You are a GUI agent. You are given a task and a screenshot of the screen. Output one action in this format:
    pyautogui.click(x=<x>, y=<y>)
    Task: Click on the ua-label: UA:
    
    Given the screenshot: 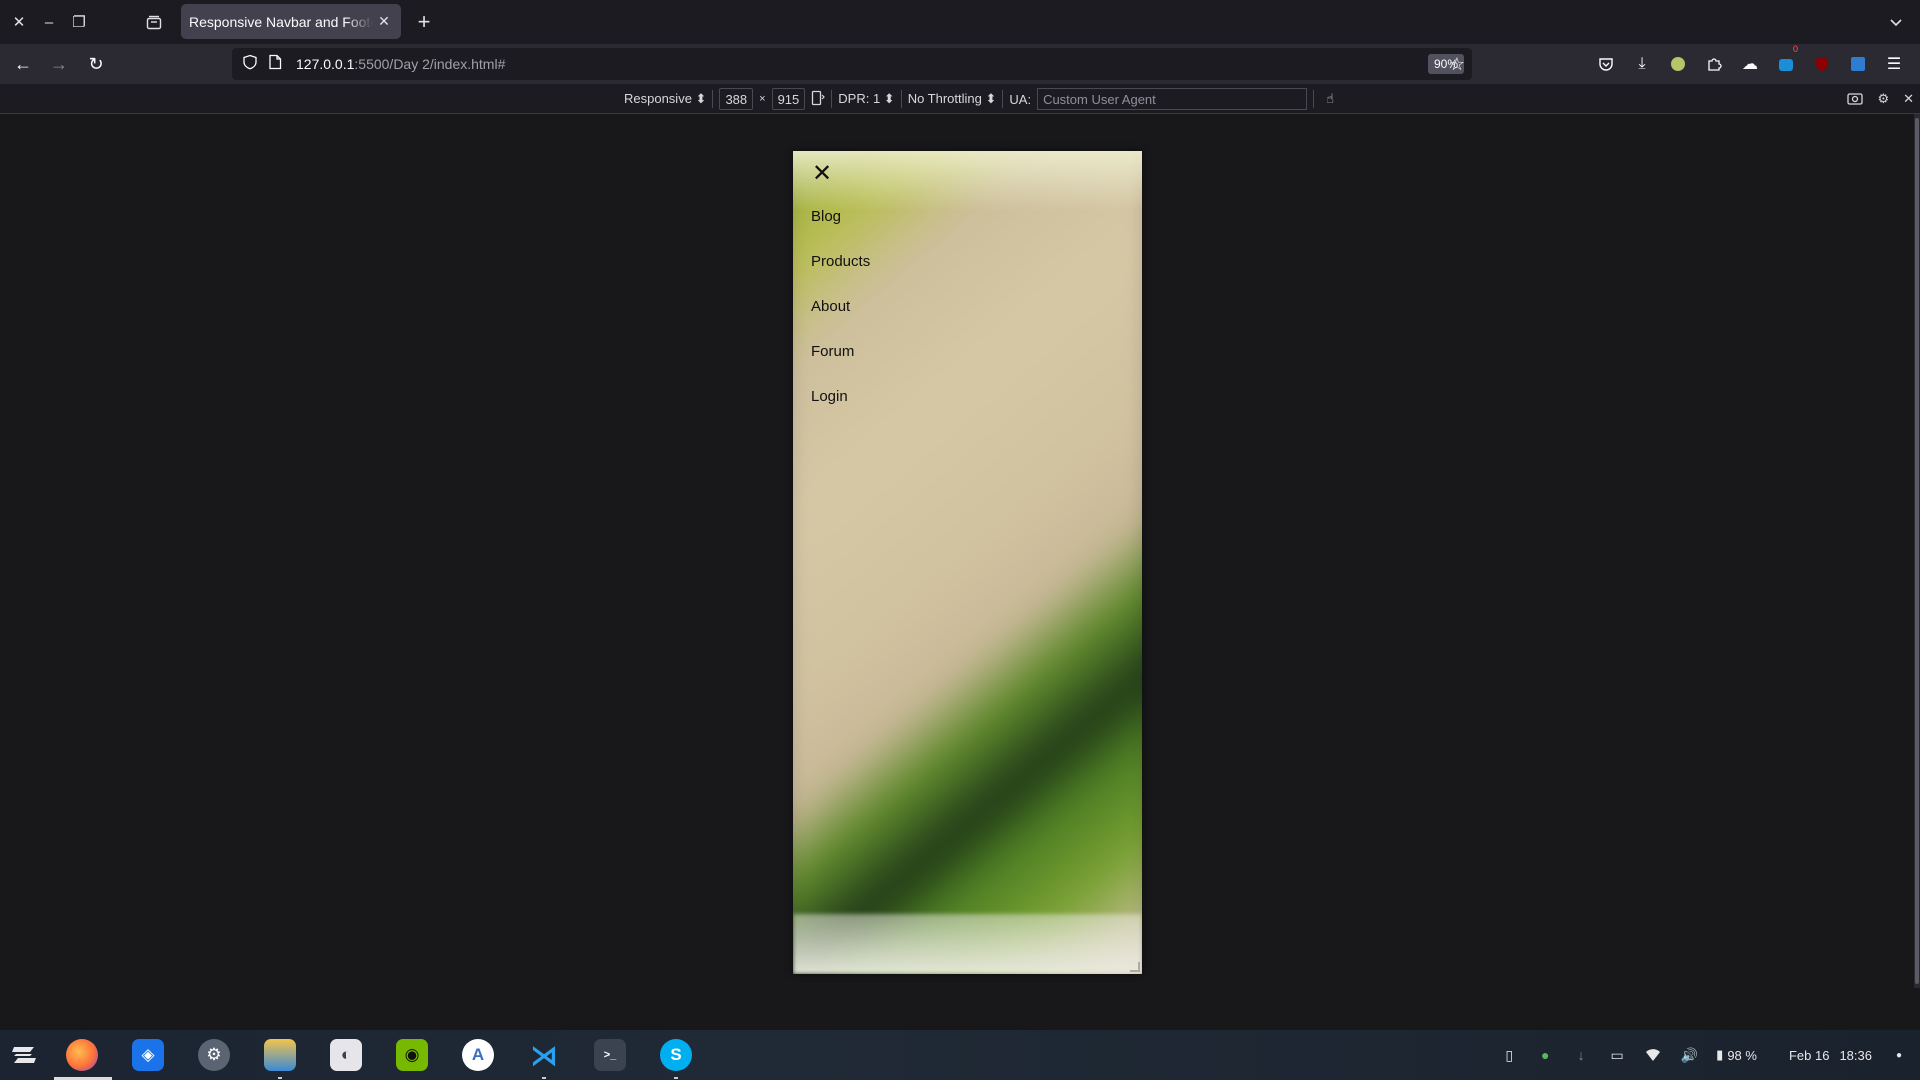 What is the action you would take?
    pyautogui.click(x=1020, y=99)
    